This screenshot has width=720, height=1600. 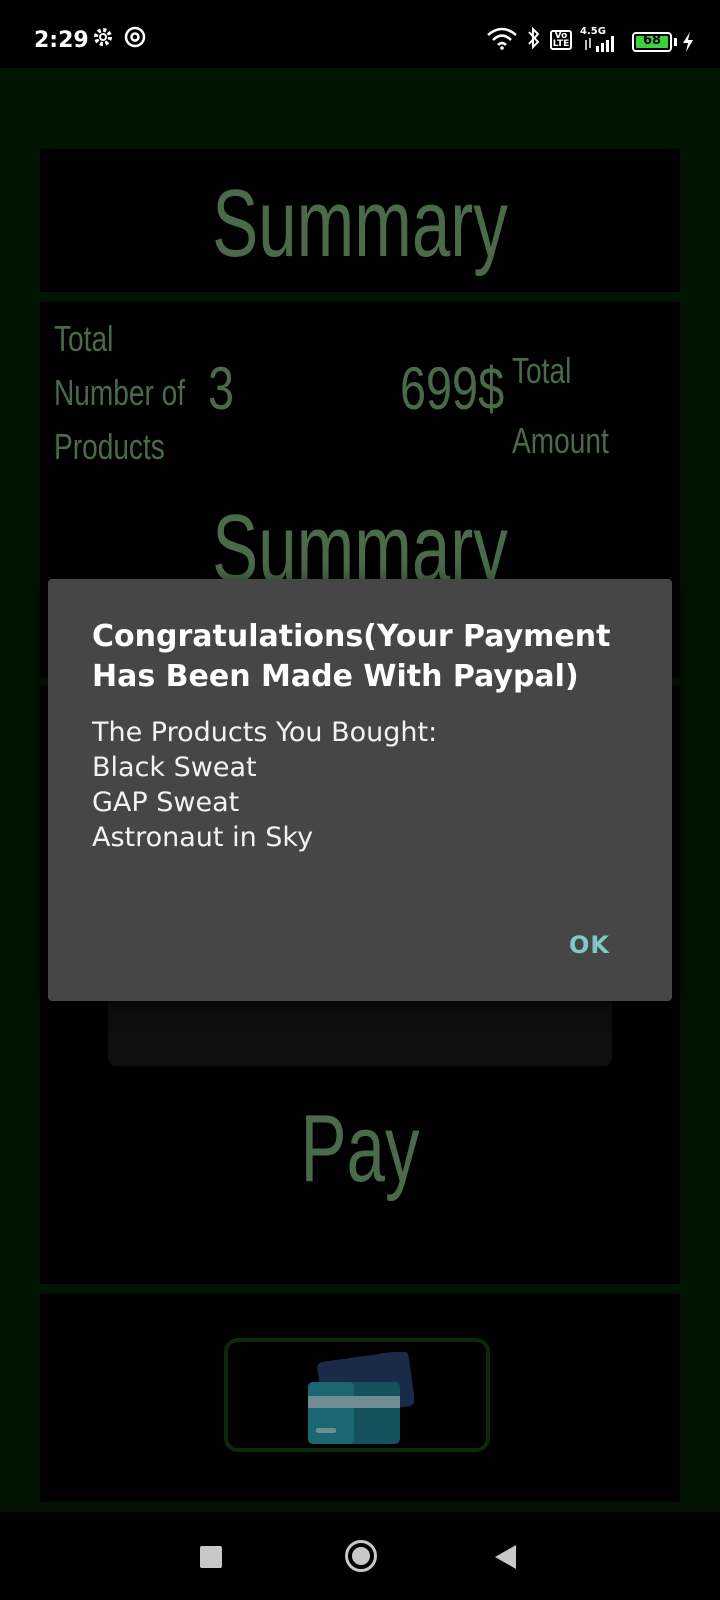 What do you see at coordinates (174, 767) in the screenshot?
I see `dialog-product-item: Black Sweat` at bounding box center [174, 767].